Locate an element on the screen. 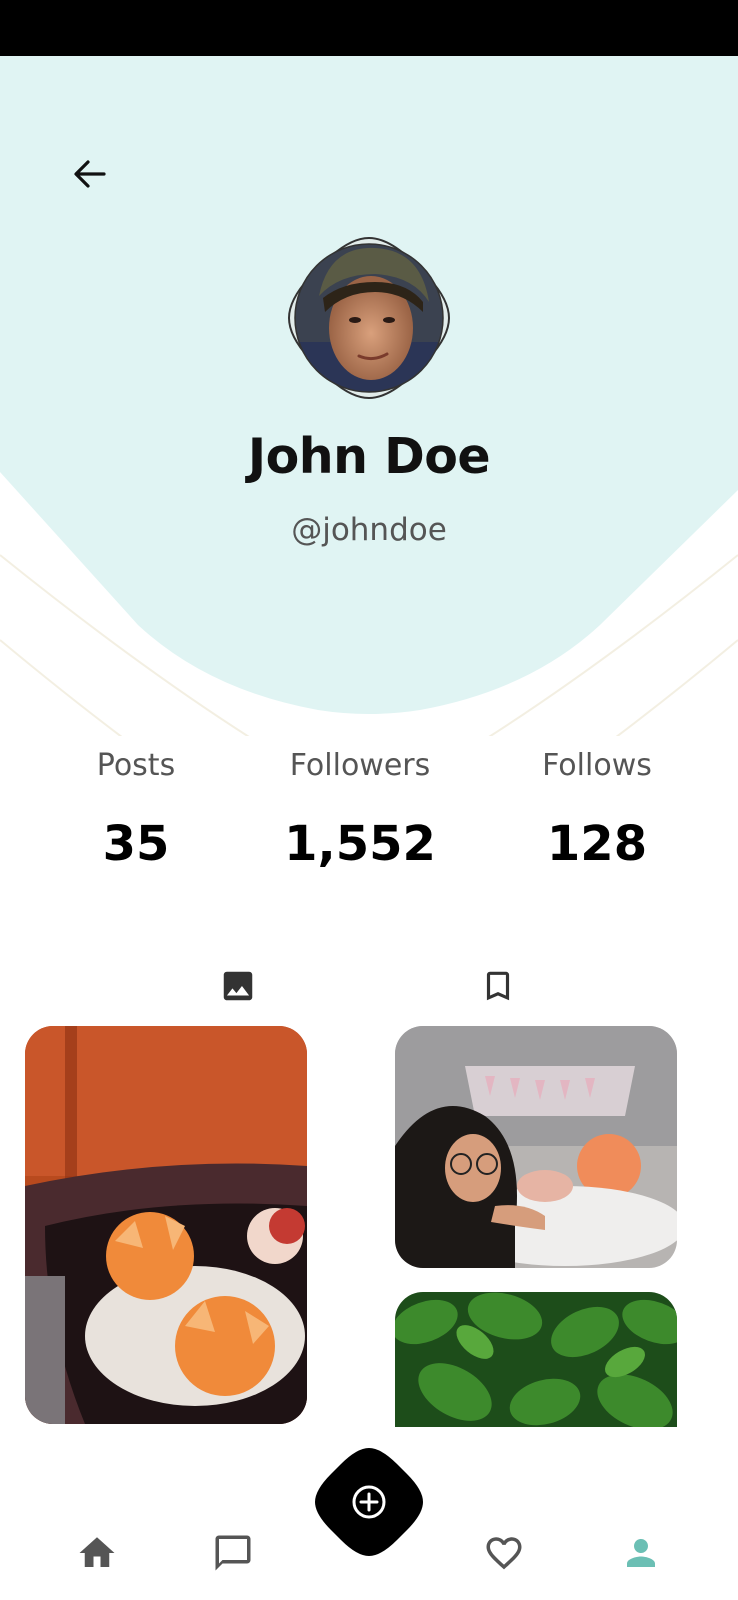 This screenshot has height=1600, width=738. stat-follows-label: Follows is located at coordinates (597, 765).